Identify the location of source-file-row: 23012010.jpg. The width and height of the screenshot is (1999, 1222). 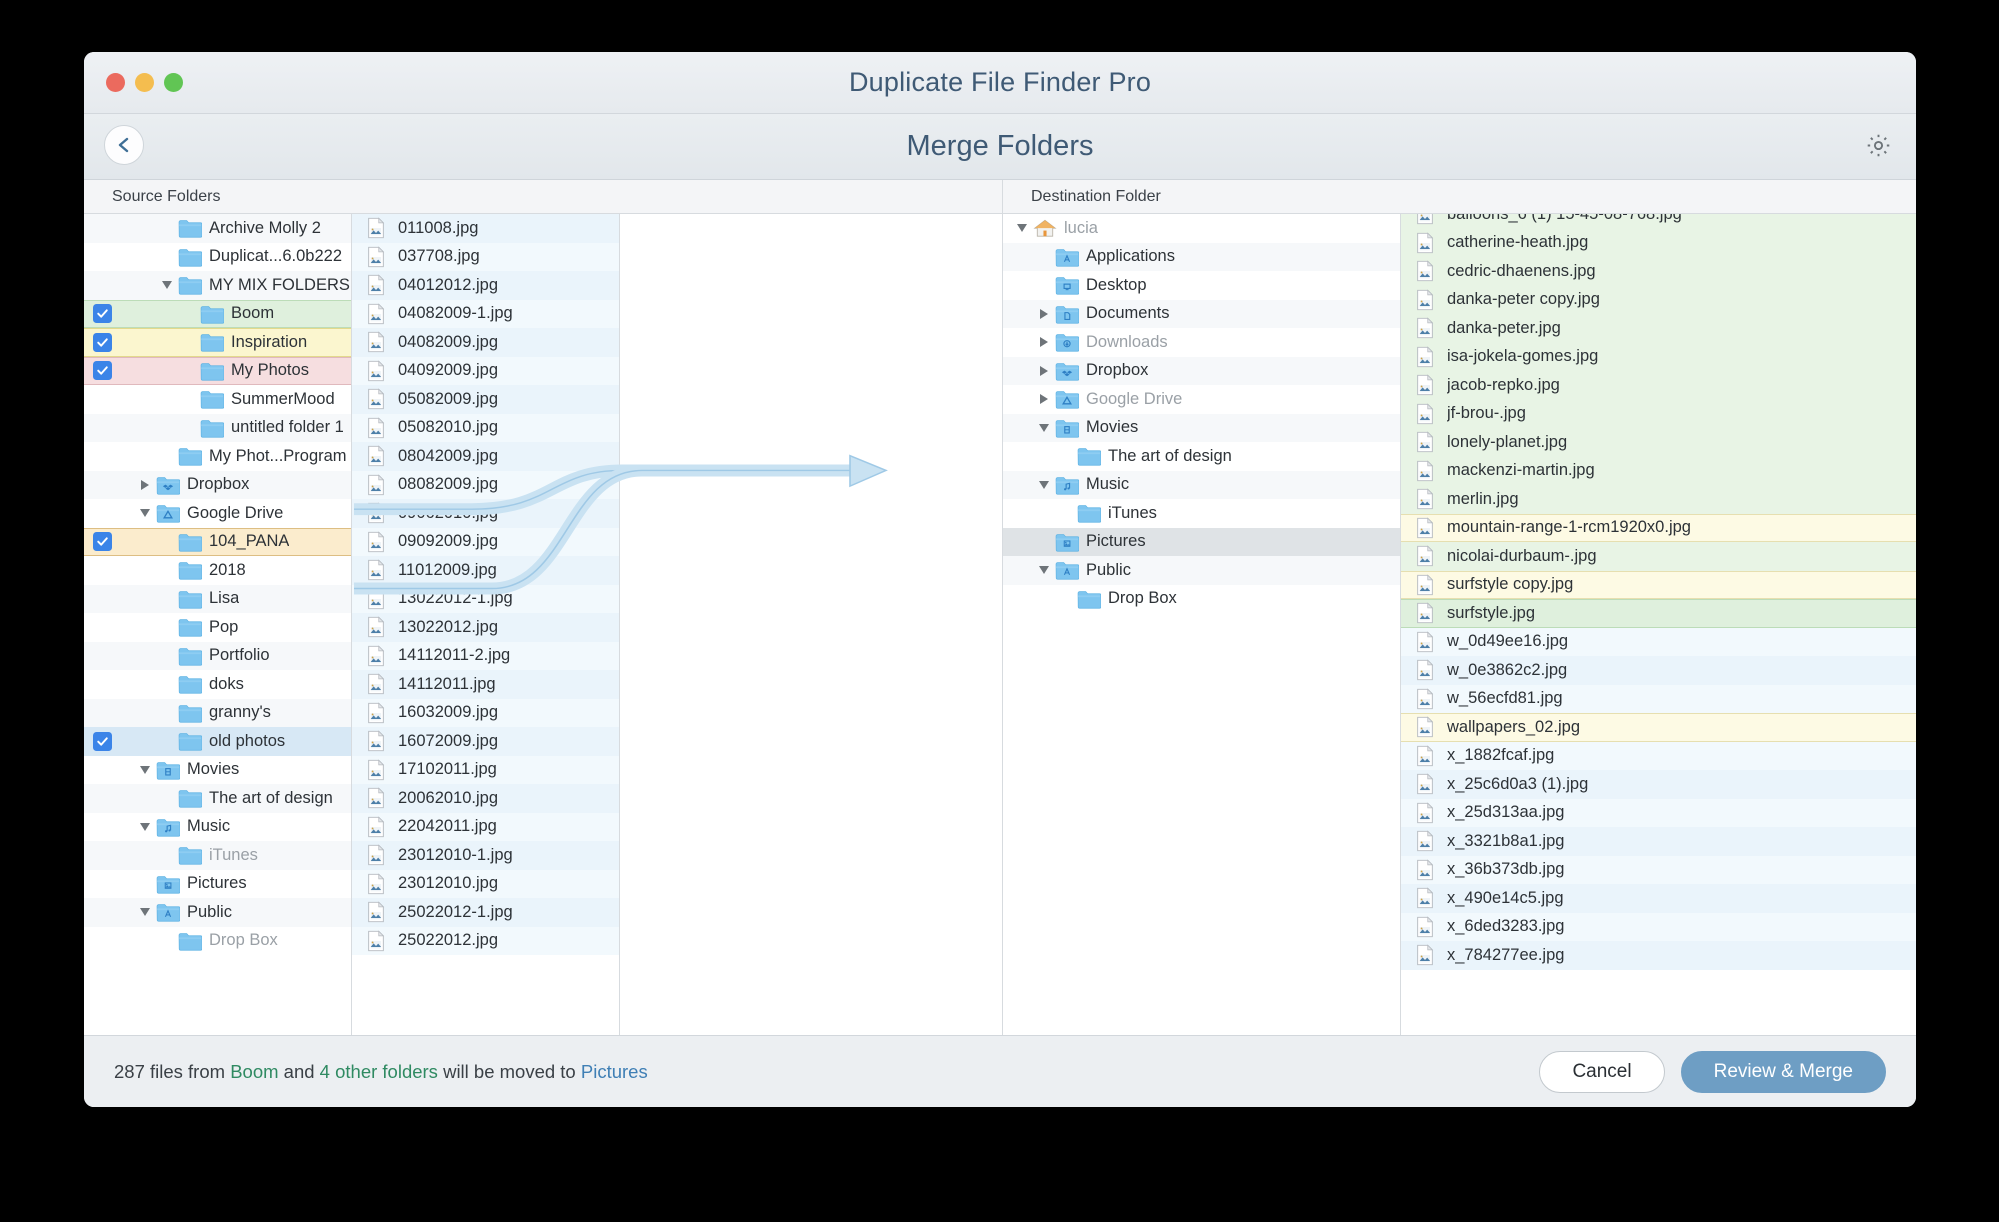
(485, 883).